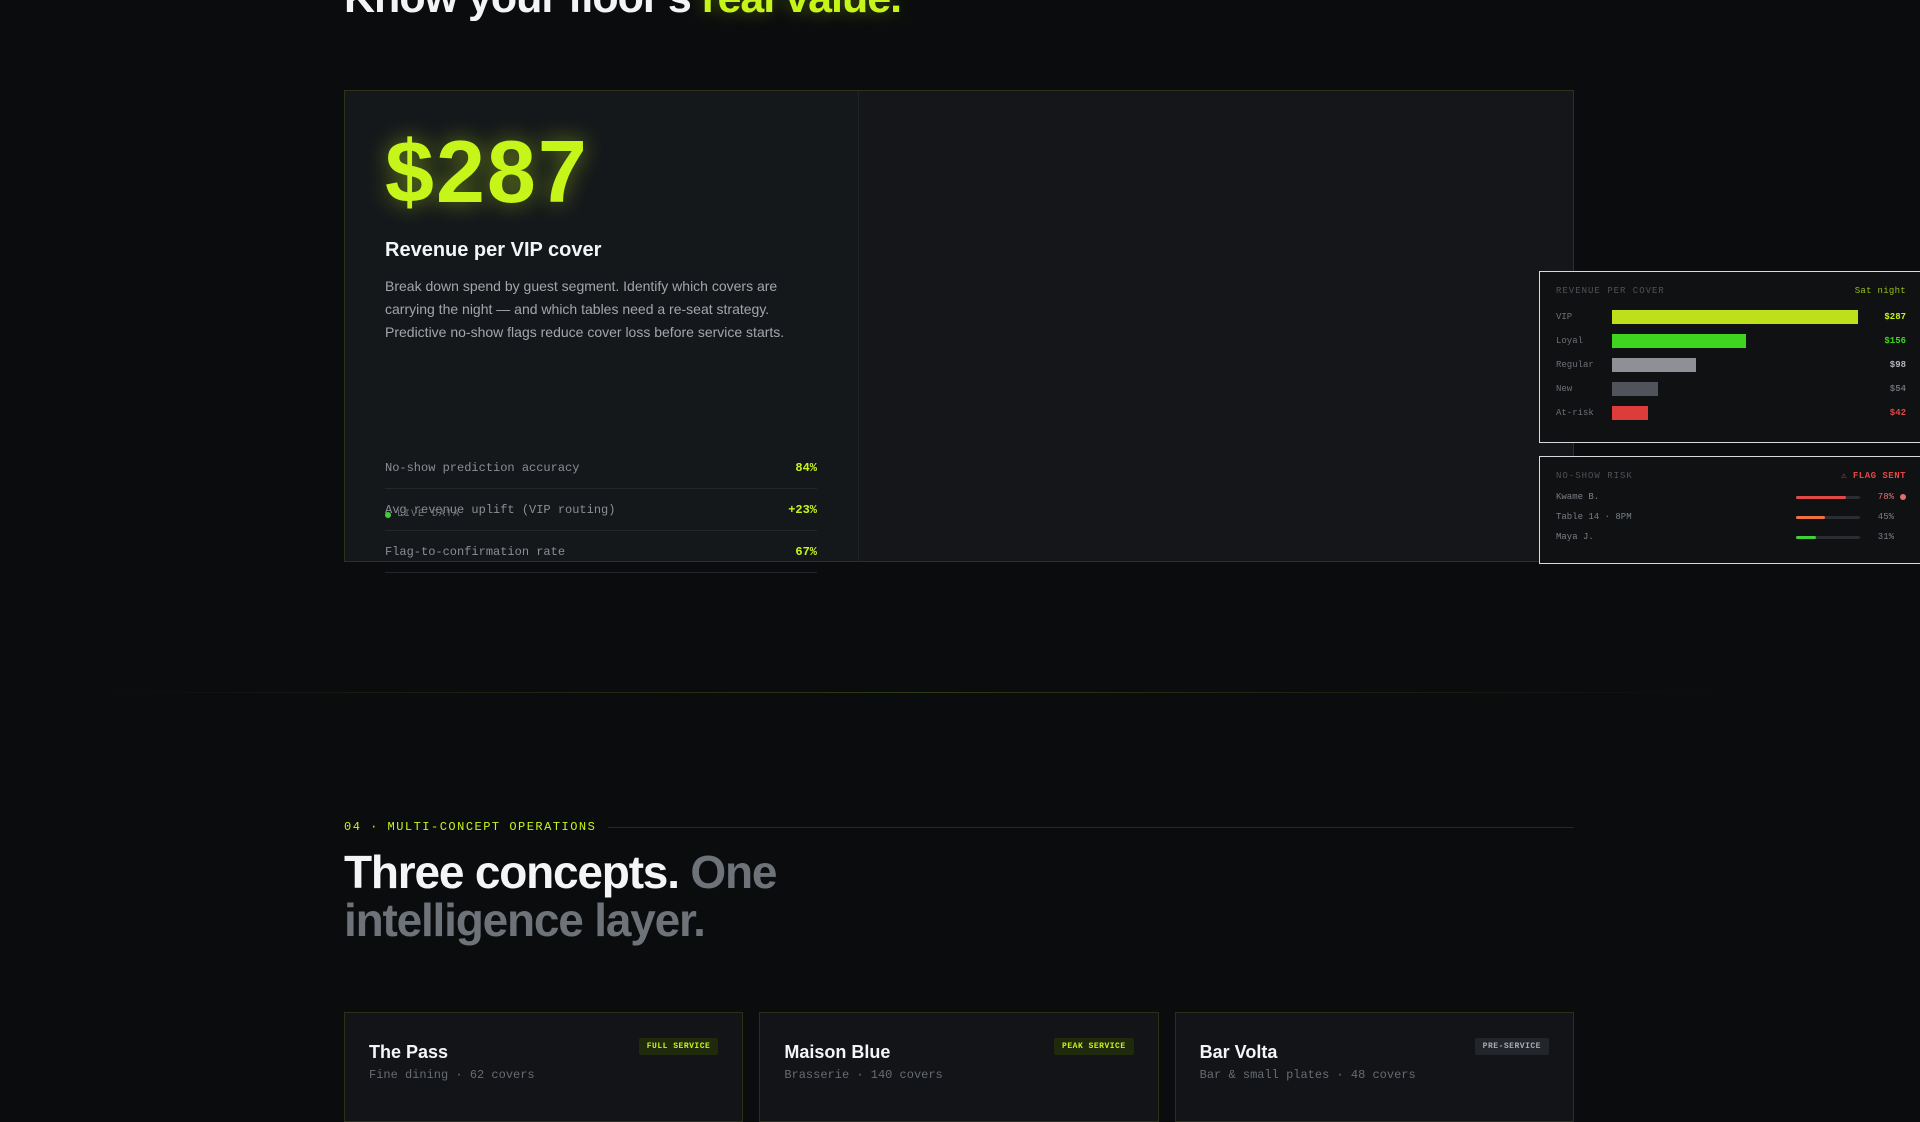 This screenshot has height=1122, width=1920. What do you see at coordinates (1895, 317) in the screenshot?
I see `segment-value: $287` at bounding box center [1895, 317].